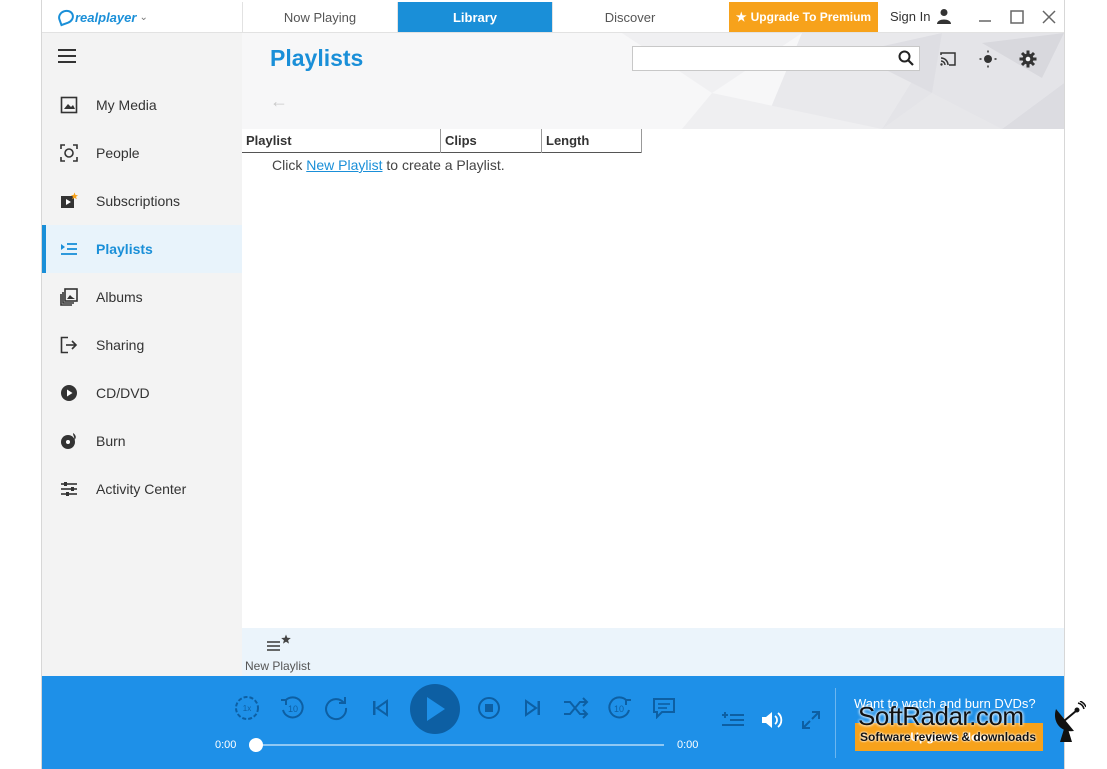 The image size is (1107, 769). I want to click on tab-now-playing: Now Playing, so click(319, 17).